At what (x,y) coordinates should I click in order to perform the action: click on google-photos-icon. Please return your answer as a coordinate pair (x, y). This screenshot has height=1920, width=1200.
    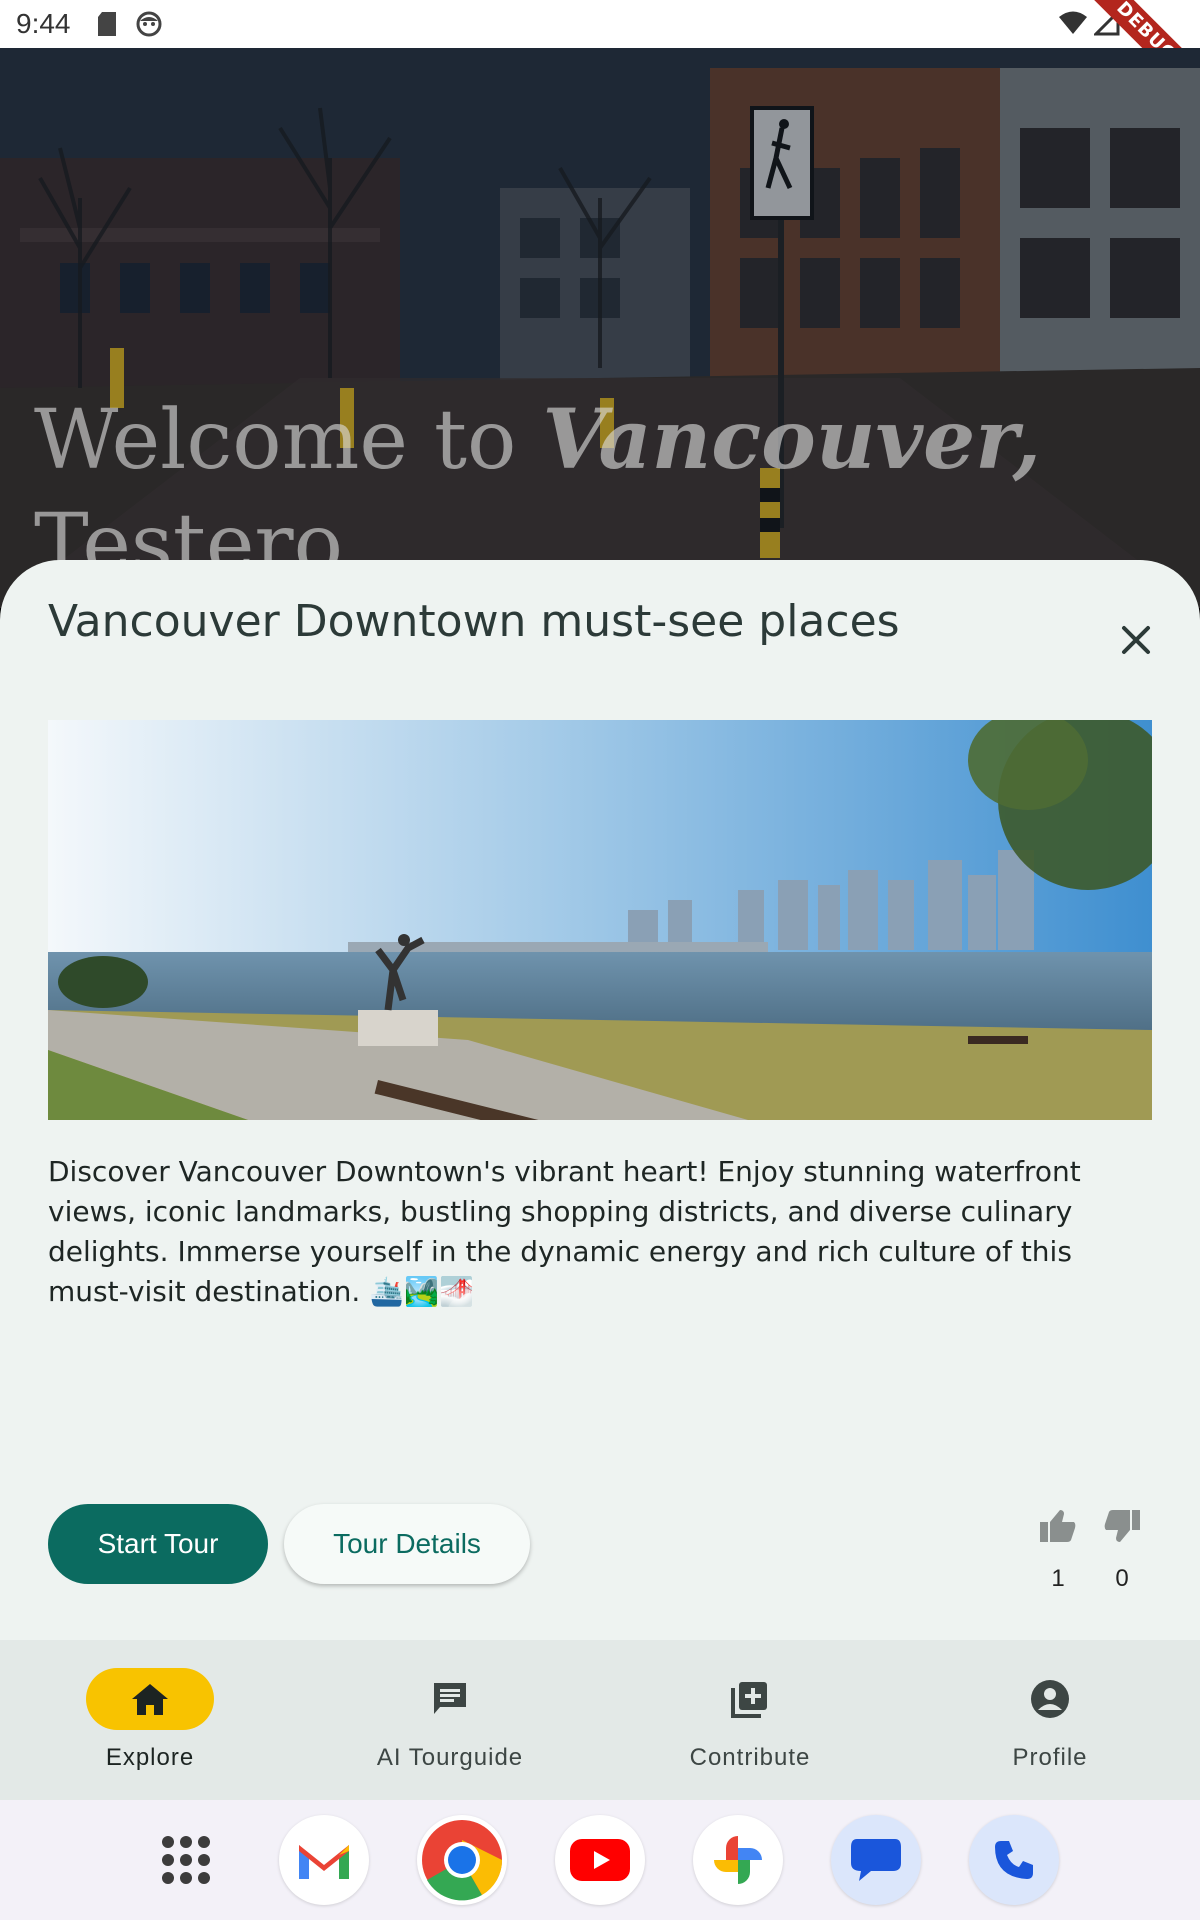
    Looking at the image, I should click on (738, 1860).